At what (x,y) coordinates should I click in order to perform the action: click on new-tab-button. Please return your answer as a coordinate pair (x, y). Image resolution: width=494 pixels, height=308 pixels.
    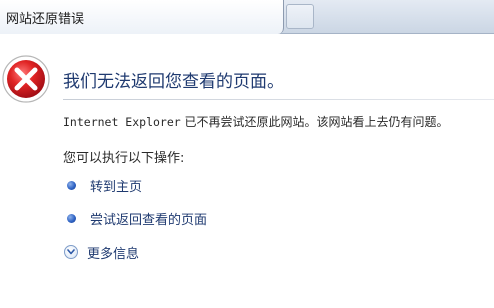
    Looking at the image, I should click on (300, 16).